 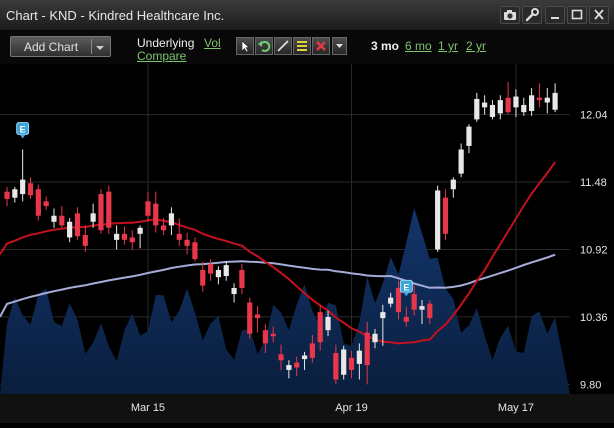 What do you see at coordinates (321, 46) in the screenshot?
I see `delete-icon` at bounding box center [321, 46].